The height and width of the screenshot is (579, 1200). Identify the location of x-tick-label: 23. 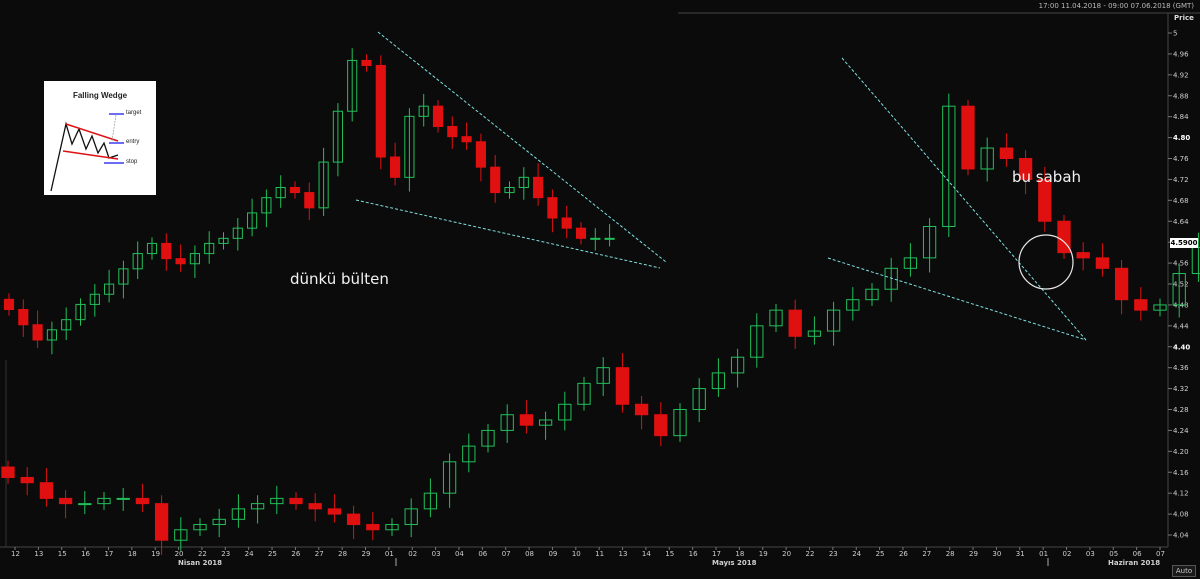
(225, 554).